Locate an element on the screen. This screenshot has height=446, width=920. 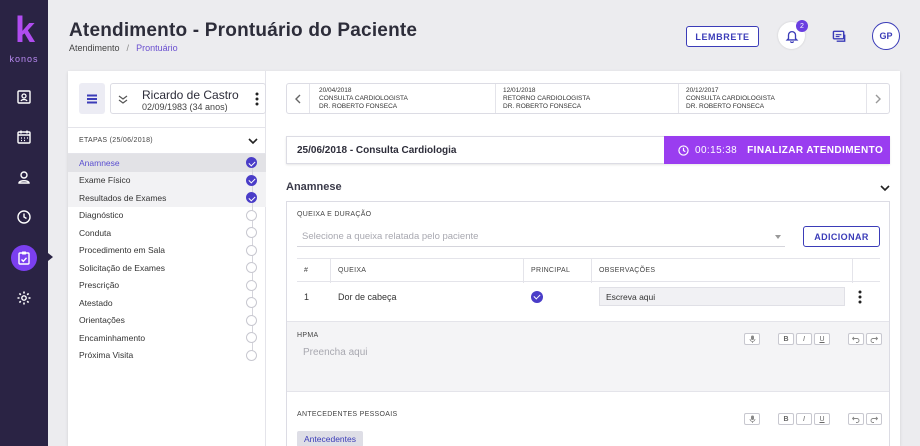
step-encaminhamento: Encaminhamento is located at coordinates (167, 338).